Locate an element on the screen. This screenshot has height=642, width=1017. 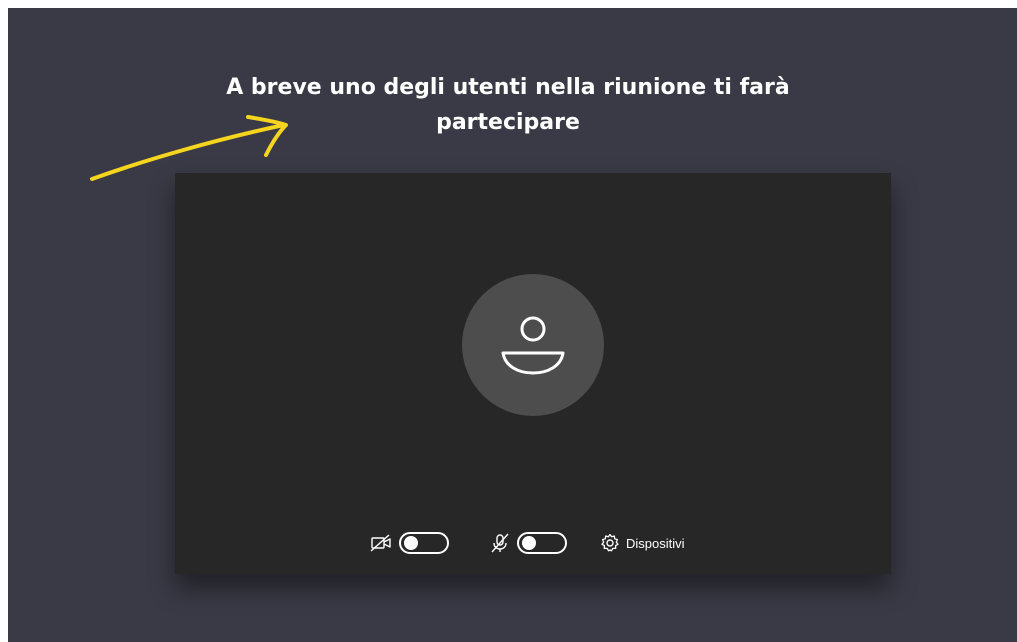
microphone-toggle-knob is located at coordinates (529, 543).